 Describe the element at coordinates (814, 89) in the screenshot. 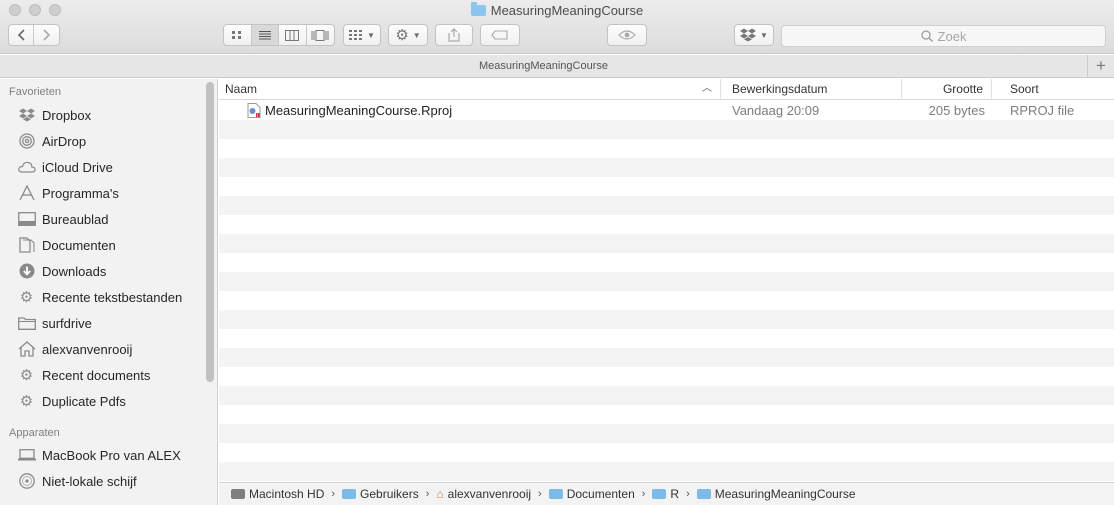

I see `column-header-date: Bewerkingsdatum` at that location.